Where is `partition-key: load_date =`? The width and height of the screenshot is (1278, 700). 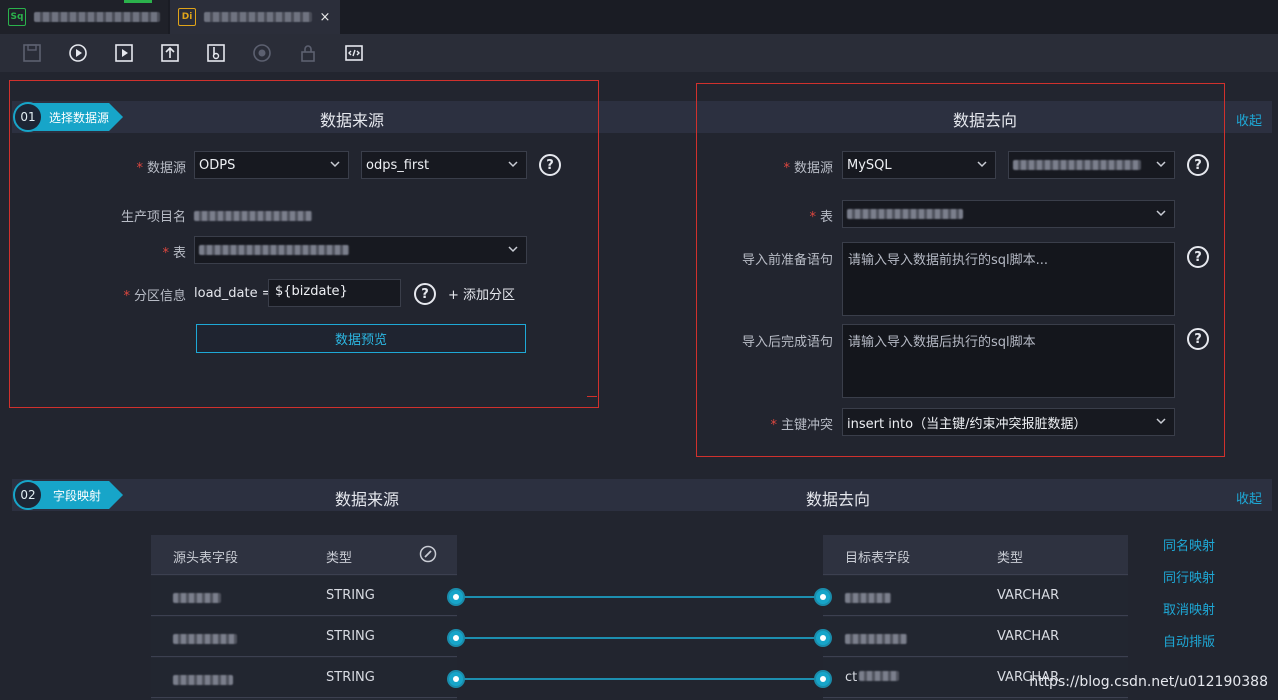
partition-key: load_date = is located at coordinates (233, 293).